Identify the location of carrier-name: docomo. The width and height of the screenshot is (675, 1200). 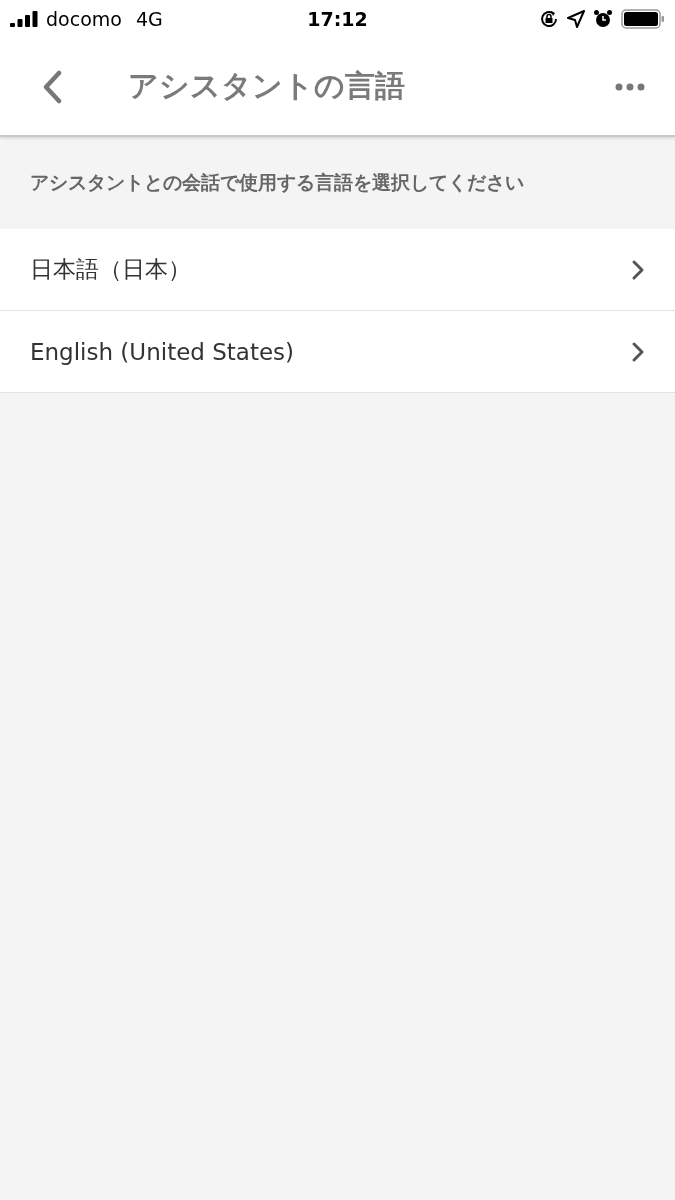
(84, 19).